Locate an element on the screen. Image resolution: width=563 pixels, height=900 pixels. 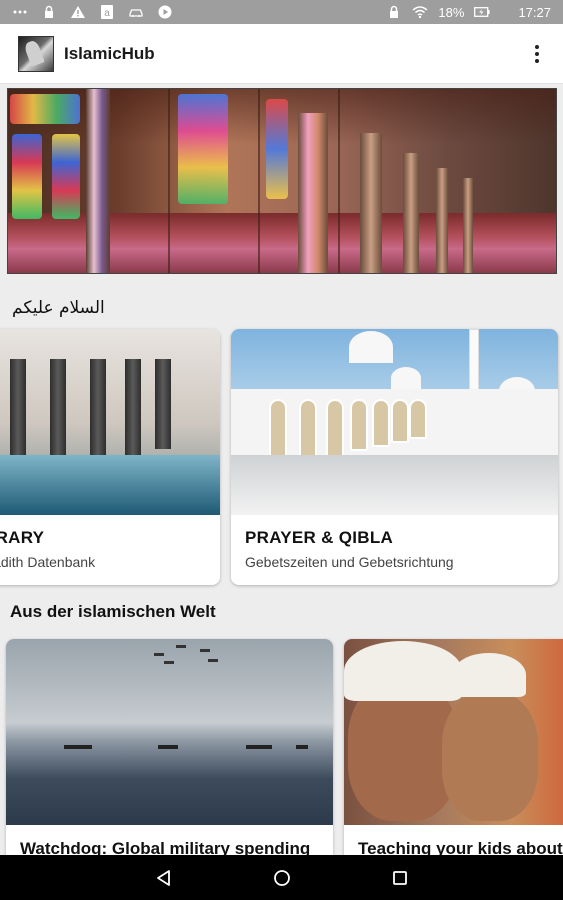
play-icon is located at coordinates (165, 12).